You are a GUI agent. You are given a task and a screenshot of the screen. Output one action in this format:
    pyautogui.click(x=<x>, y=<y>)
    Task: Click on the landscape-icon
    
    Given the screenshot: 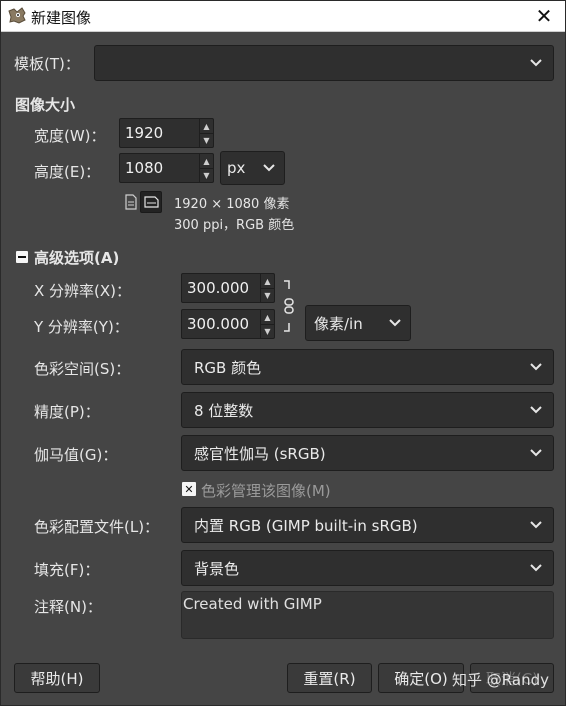 What is the action you would take?
    pyautogui.click(x=151, y=202)
    